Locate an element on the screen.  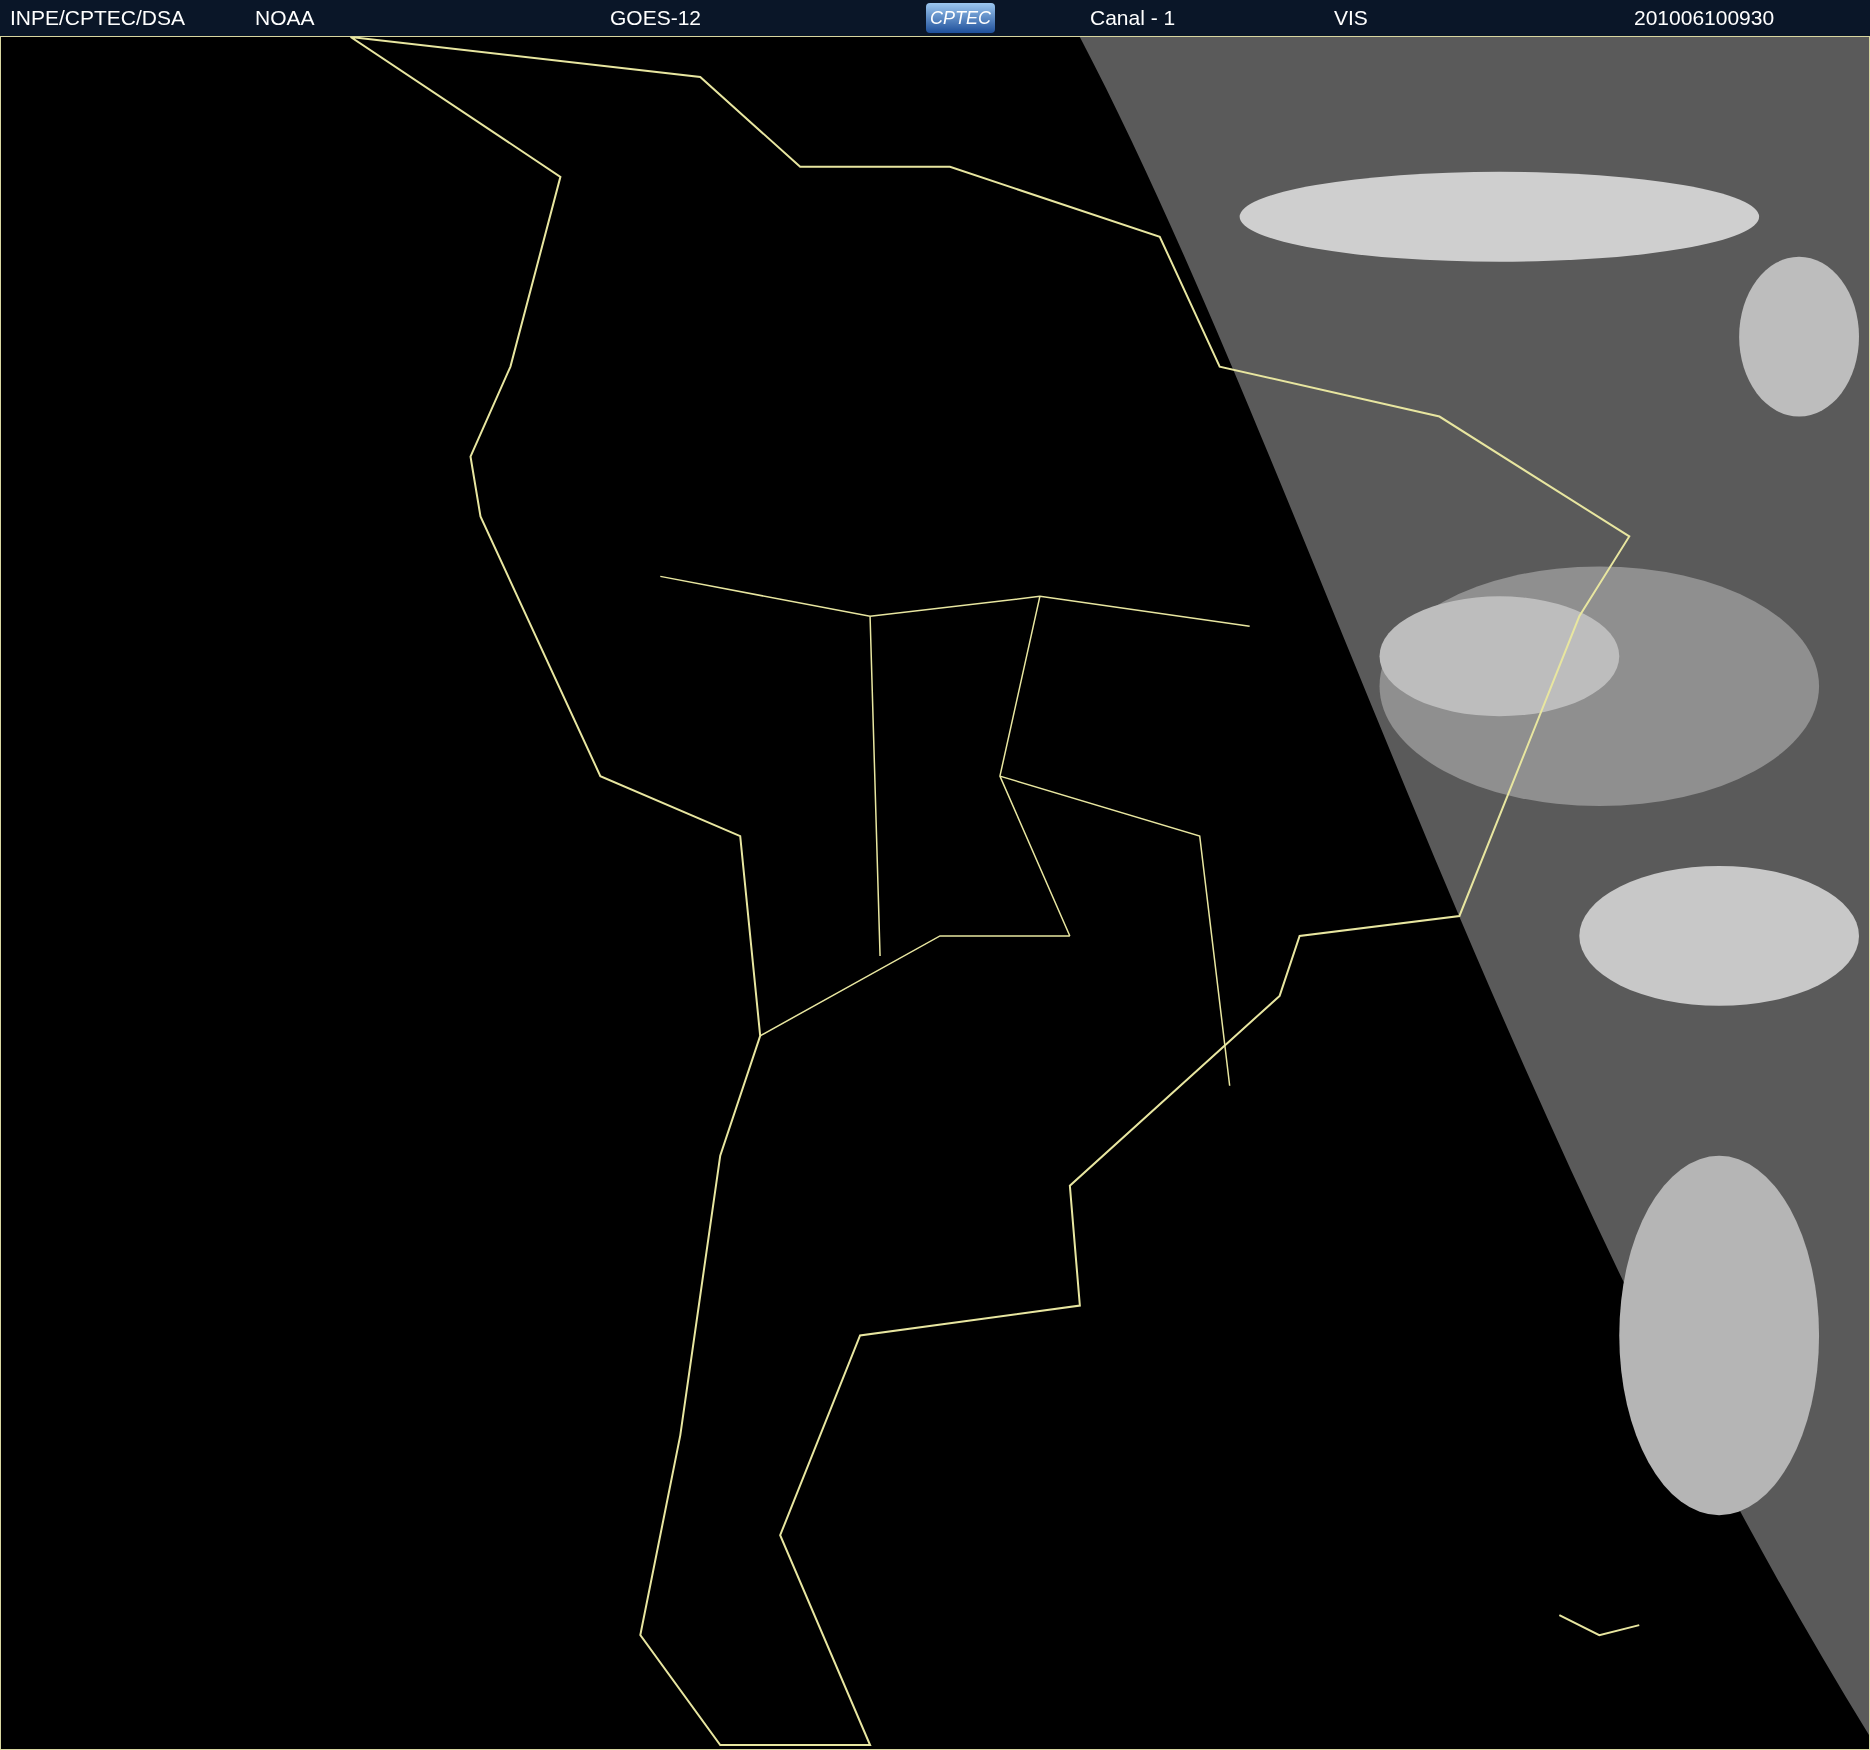
logo: CPTEC is located at coordinates (960, 18).